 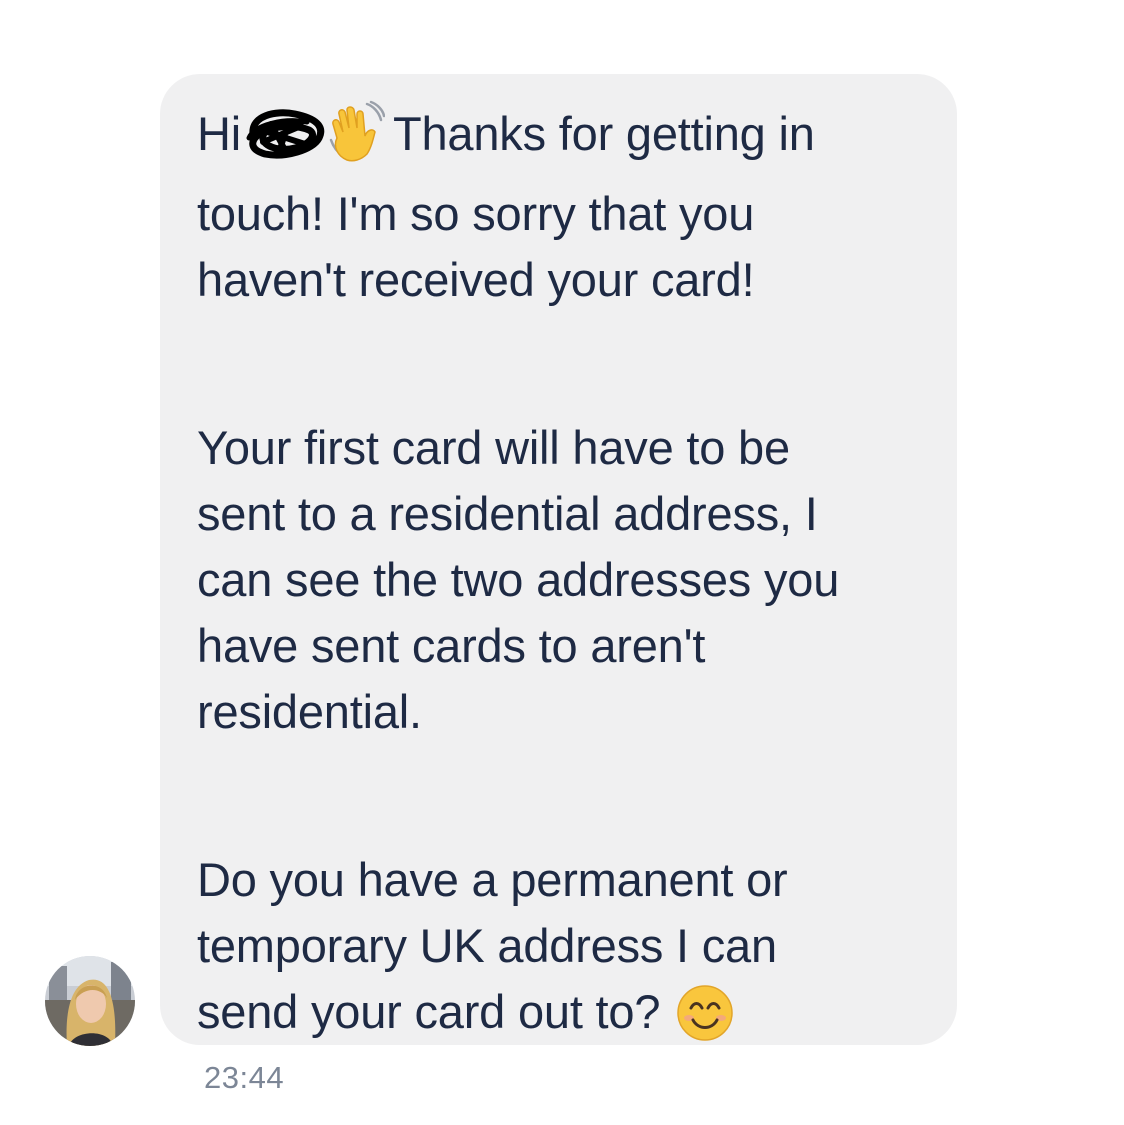 I want to click on greeting-text: Hi, so click(x=219, y=133).